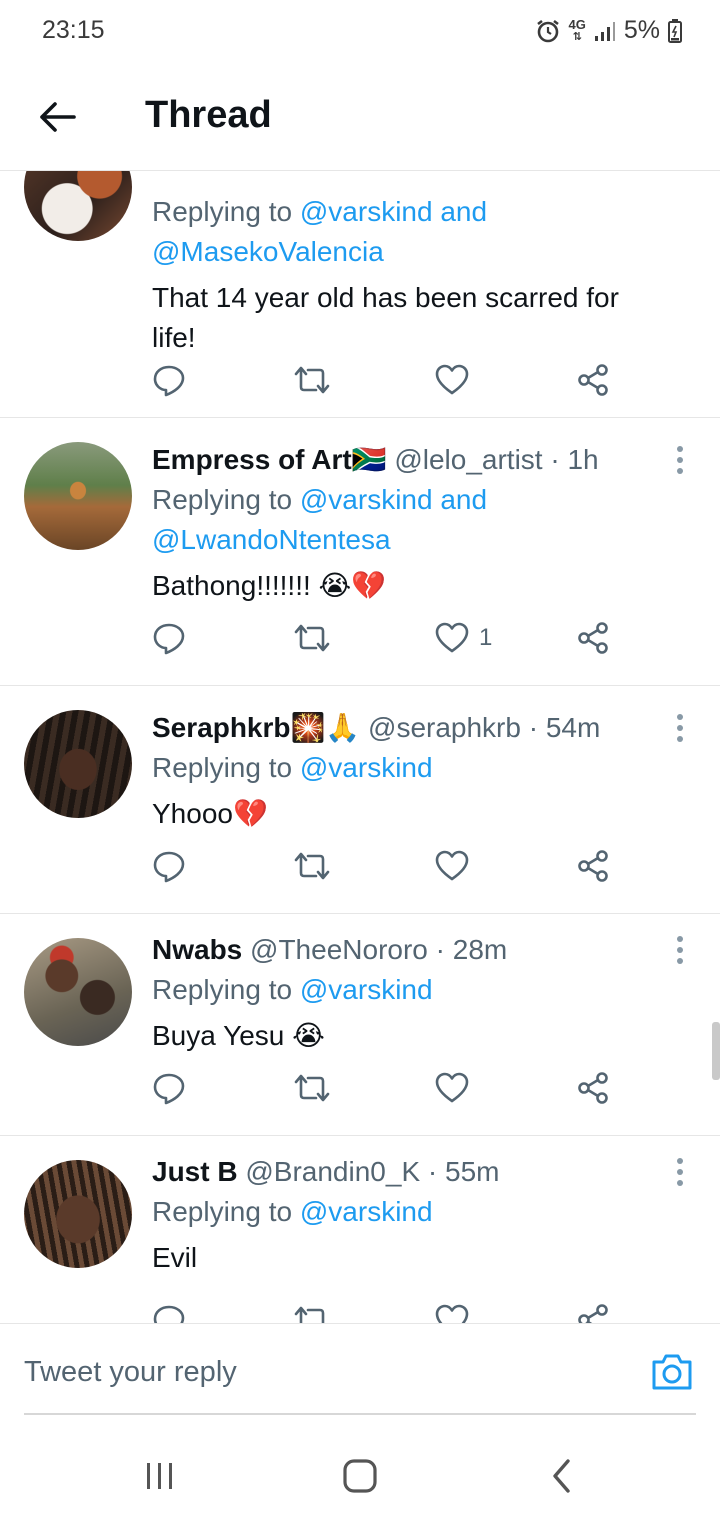  What do you see at coordinates (424, 1172) in the screenshot?
I see `tweet-header: Just B @Brandin0_K · 55m` at bounding box center [424, 1172].